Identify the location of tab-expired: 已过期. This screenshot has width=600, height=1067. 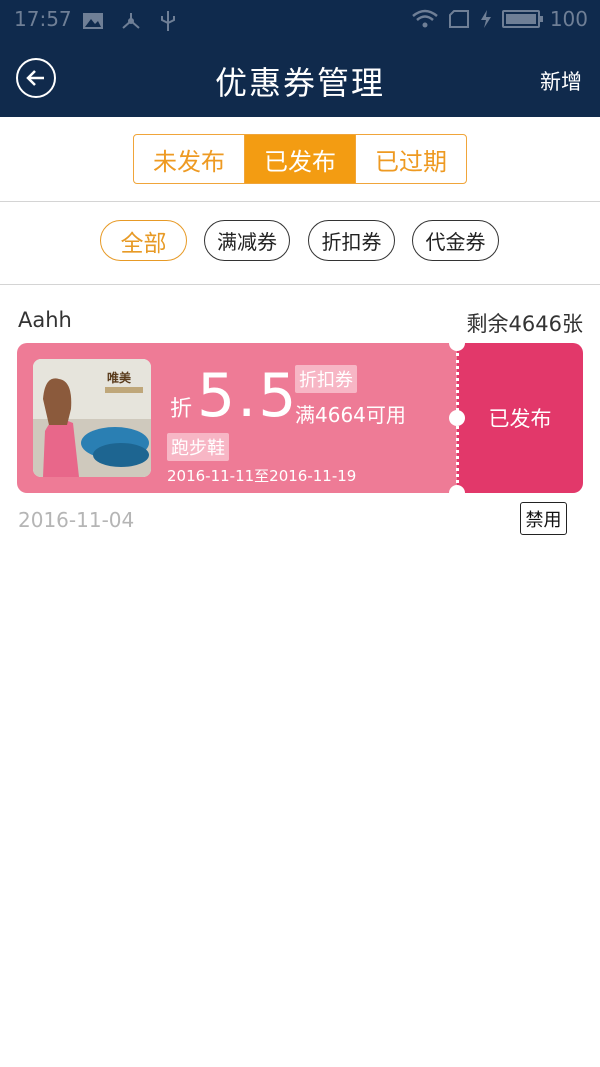
(411, 159).